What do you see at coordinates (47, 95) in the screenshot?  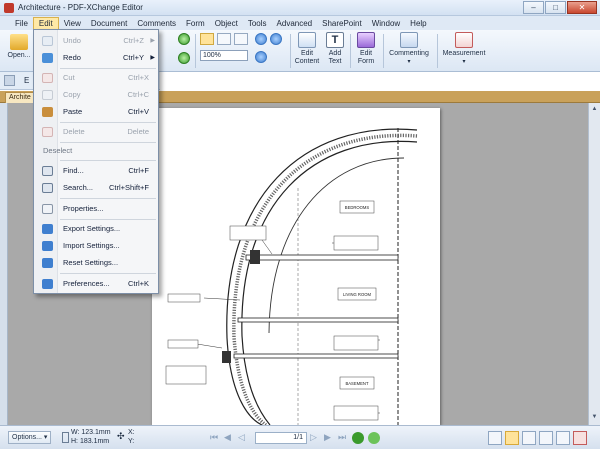 I see `copy-icon` at bounding box center [47, 95].